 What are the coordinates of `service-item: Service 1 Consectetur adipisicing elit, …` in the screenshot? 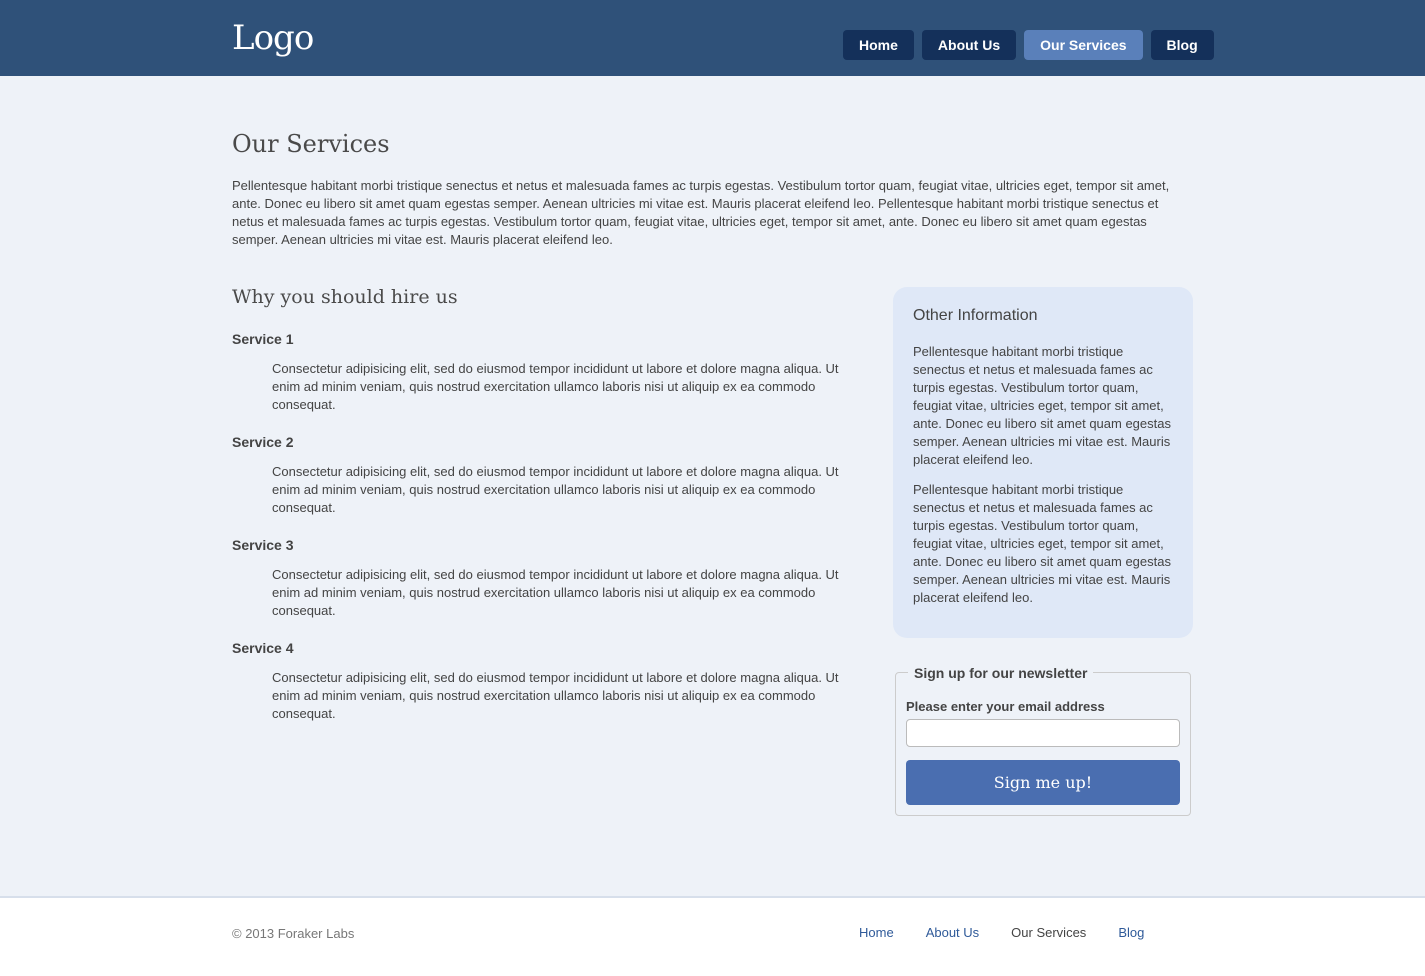 It's located at (538, 372).